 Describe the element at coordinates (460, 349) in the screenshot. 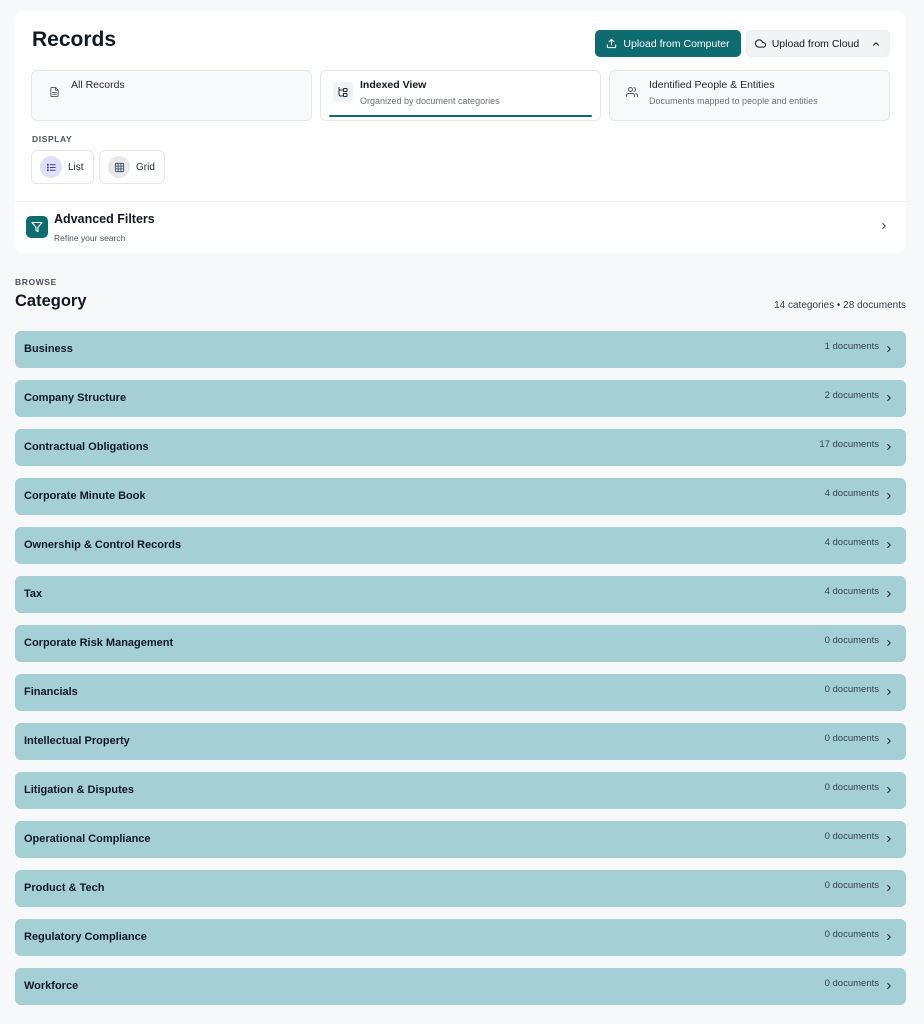

I see `category-row: Business 1 documents` at that location.